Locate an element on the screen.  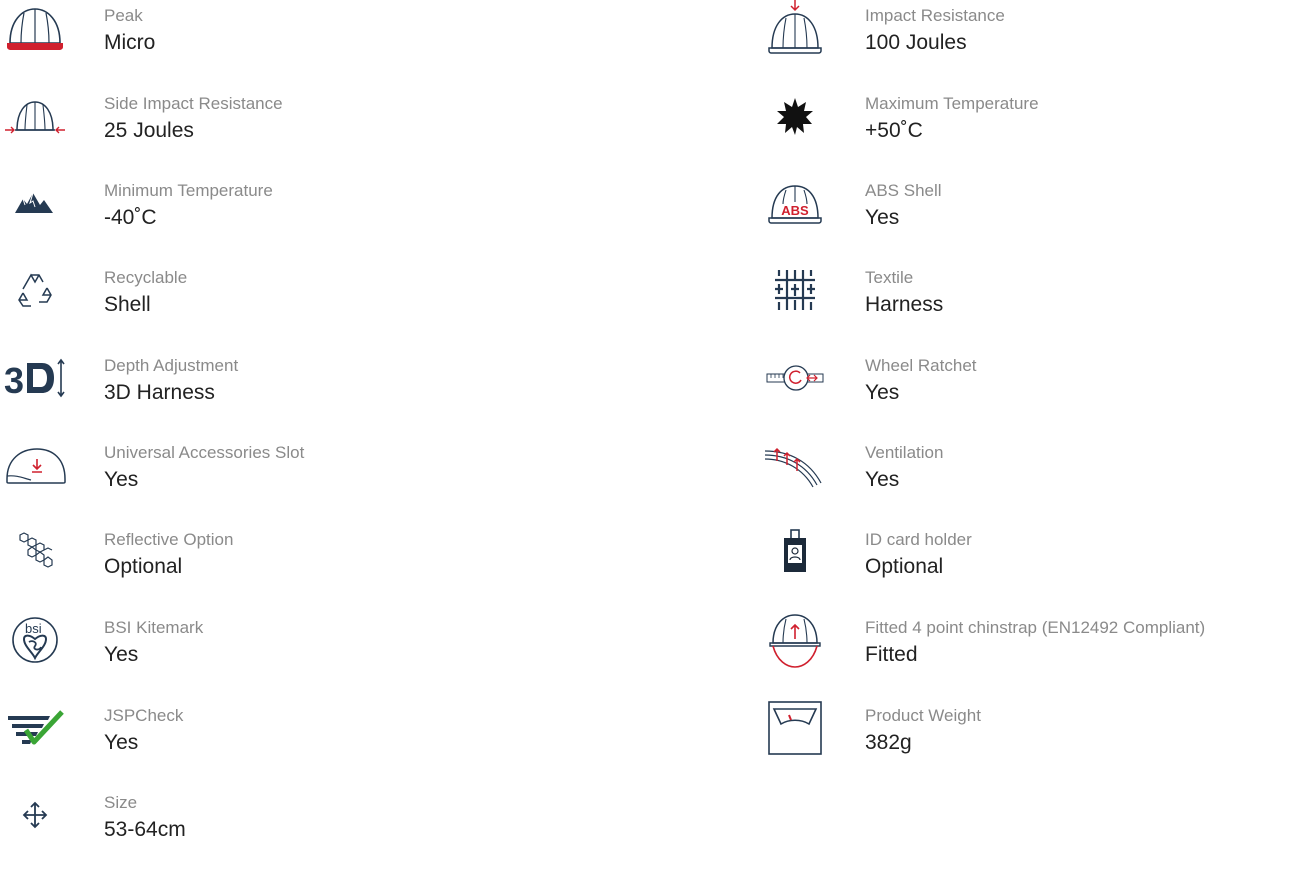
spec-accessory-slot: Universal Accessories Slot Yes is located at coordinates (325, 480).